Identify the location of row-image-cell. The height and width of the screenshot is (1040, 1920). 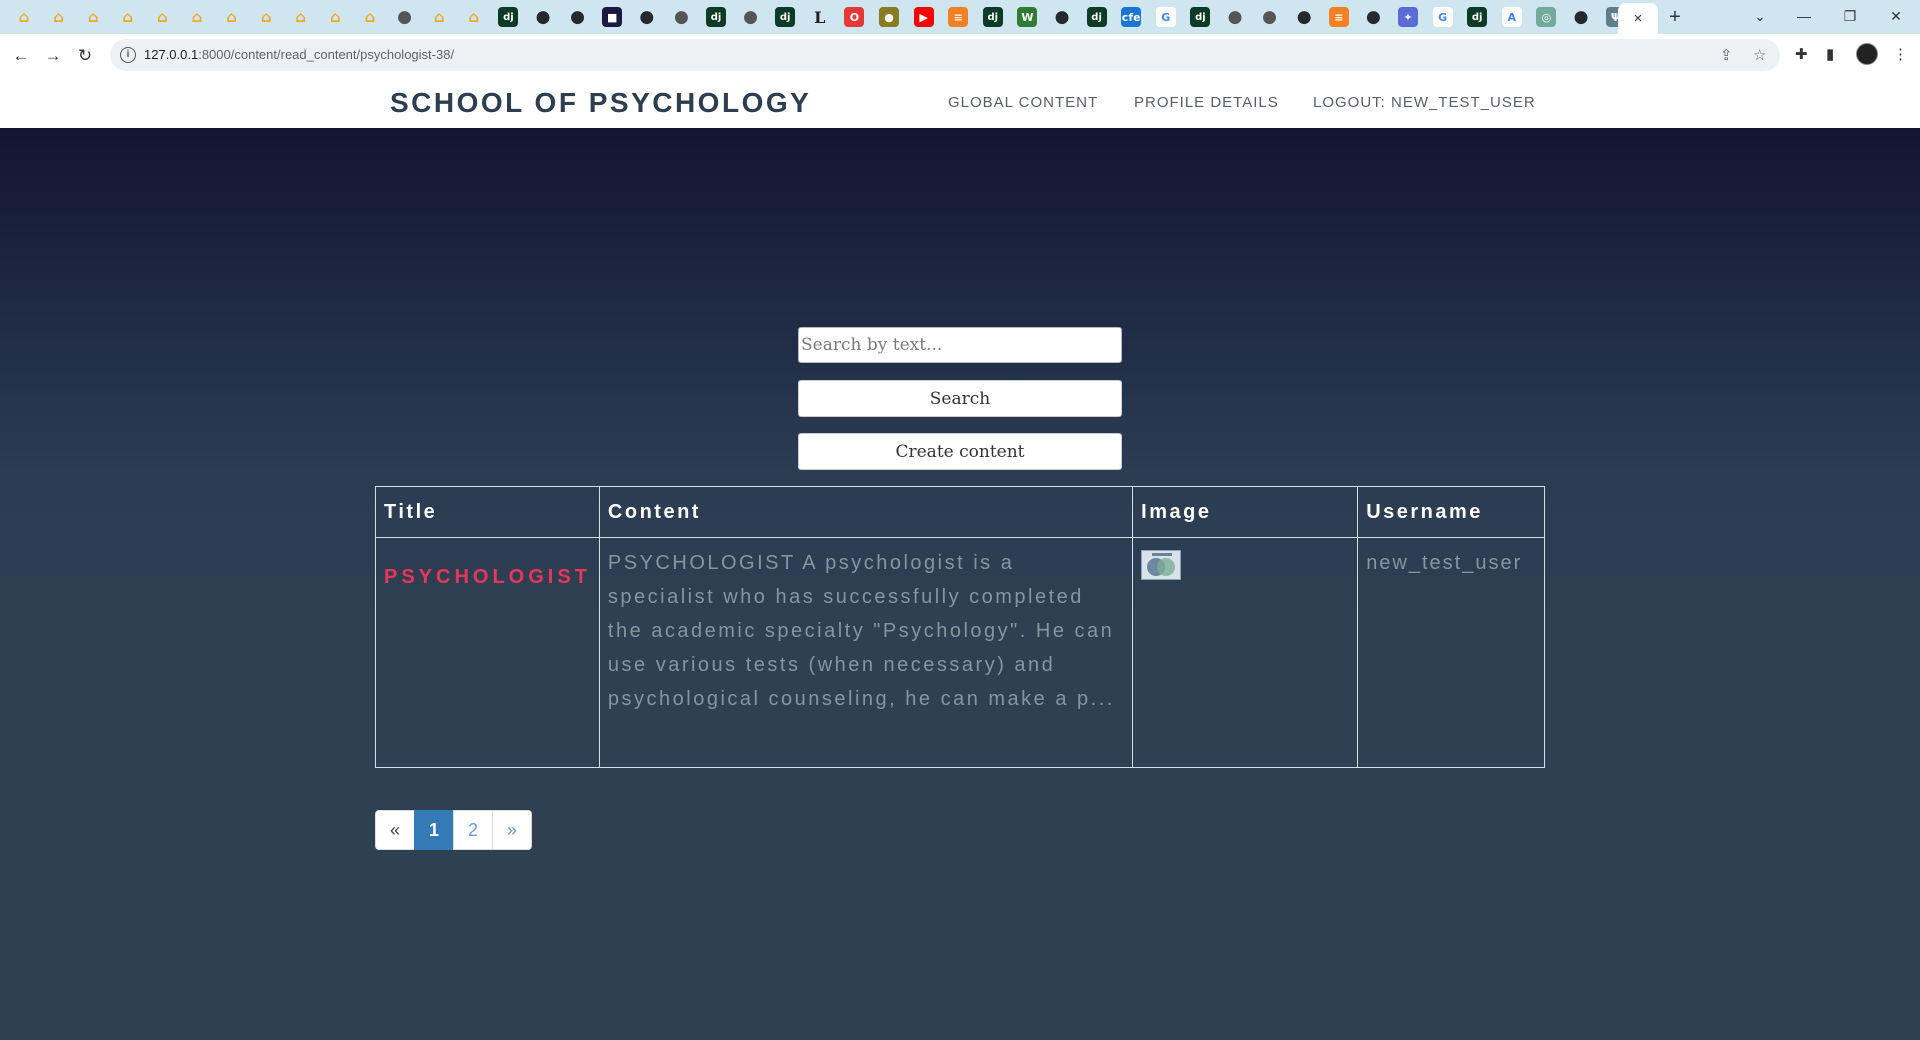
(1245, 652).